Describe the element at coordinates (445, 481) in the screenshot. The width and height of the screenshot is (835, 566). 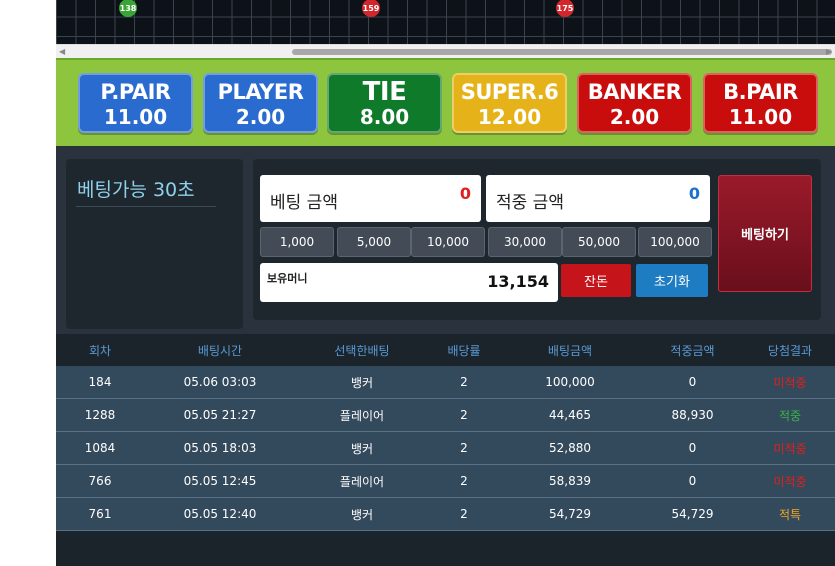
I see `table-row: 766 05.05 12:45 플레이어 2 58,839 0 미적중` at that location.